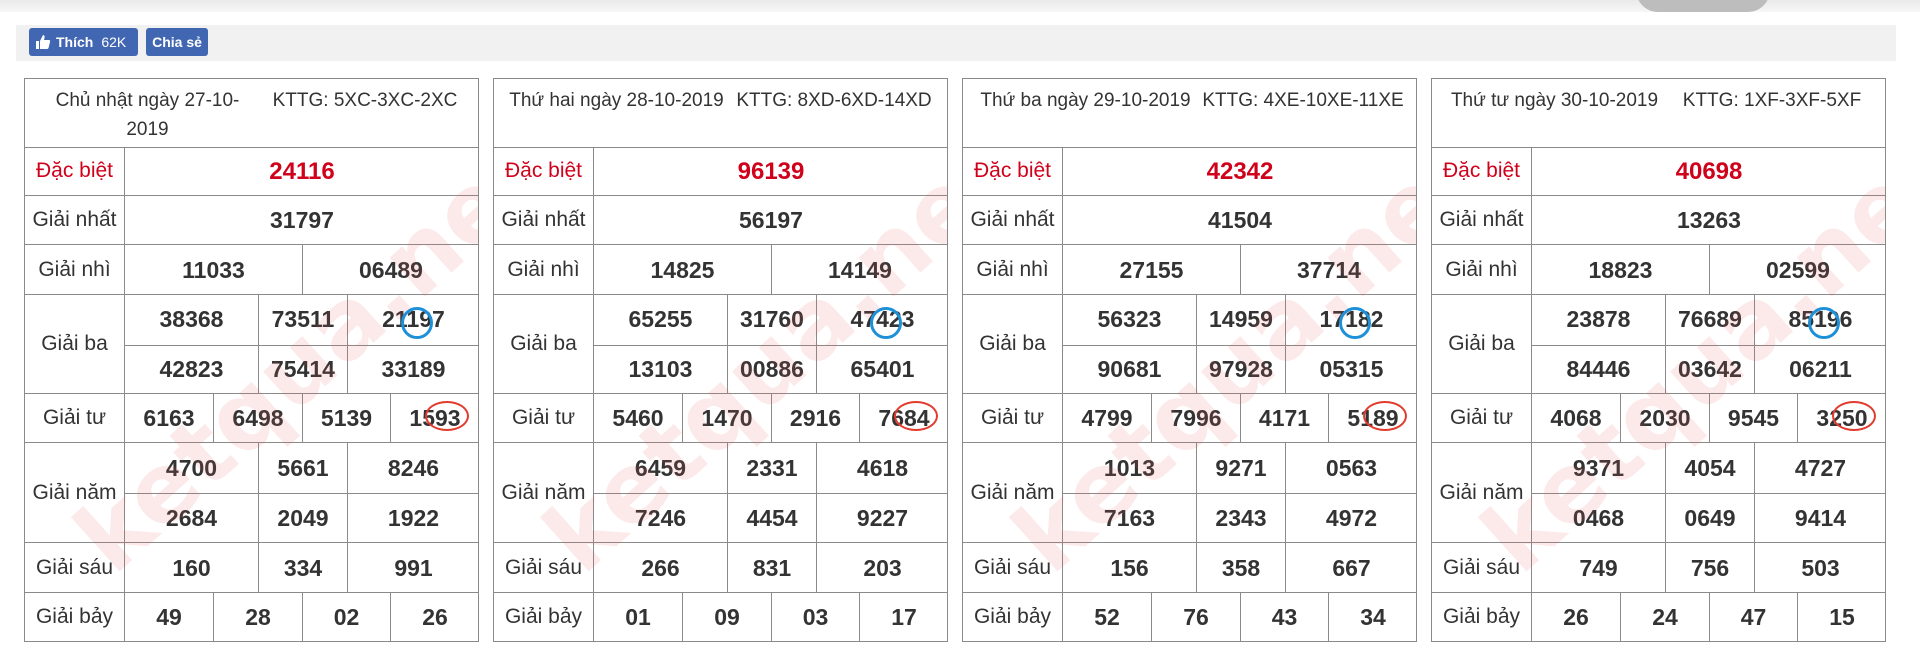 The width and height of the screenshot is (1920, 650). I want to click on prize-number: 84446, so click(1598, 368).